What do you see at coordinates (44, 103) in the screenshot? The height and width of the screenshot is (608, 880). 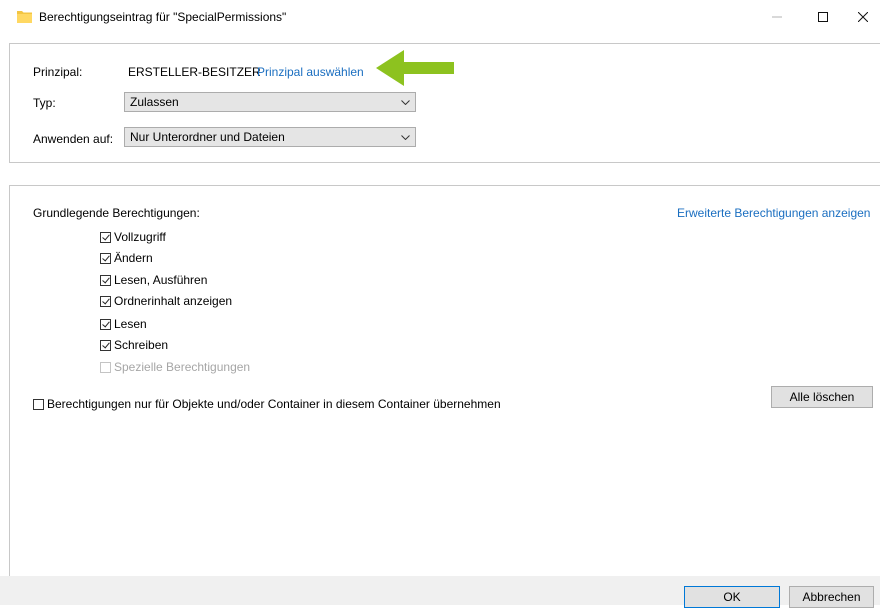 I see `type-label: Typ:` at bounding box center [44, 103].